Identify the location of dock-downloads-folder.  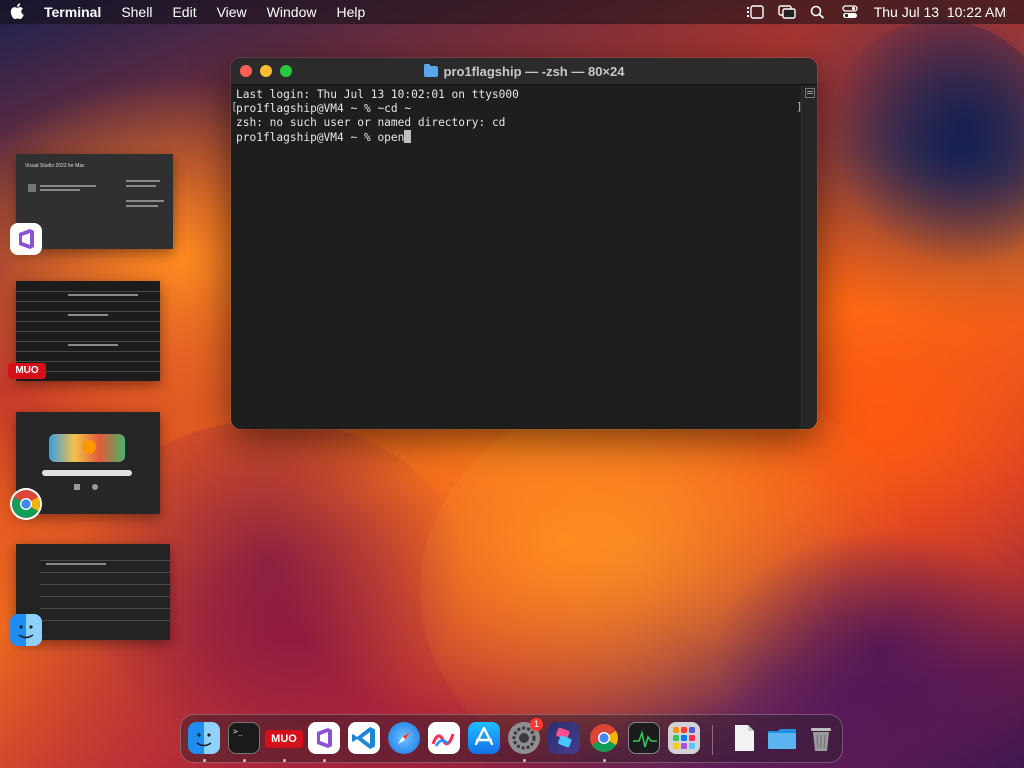
(782, 738).